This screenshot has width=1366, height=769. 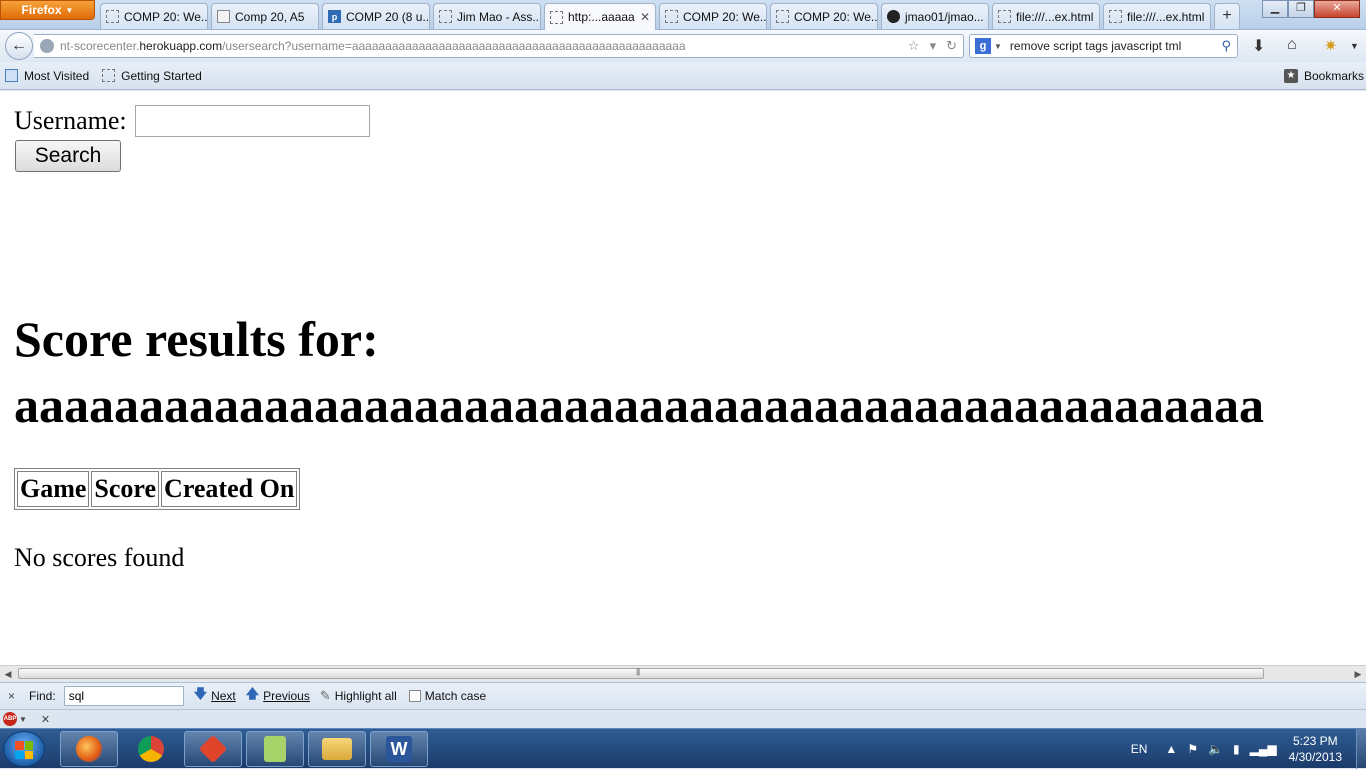 What do you see at coordinates (100, 46) in the screenshot?
I see `url-prefix: nt-scorecenter.` at bounding box center [100, 46].